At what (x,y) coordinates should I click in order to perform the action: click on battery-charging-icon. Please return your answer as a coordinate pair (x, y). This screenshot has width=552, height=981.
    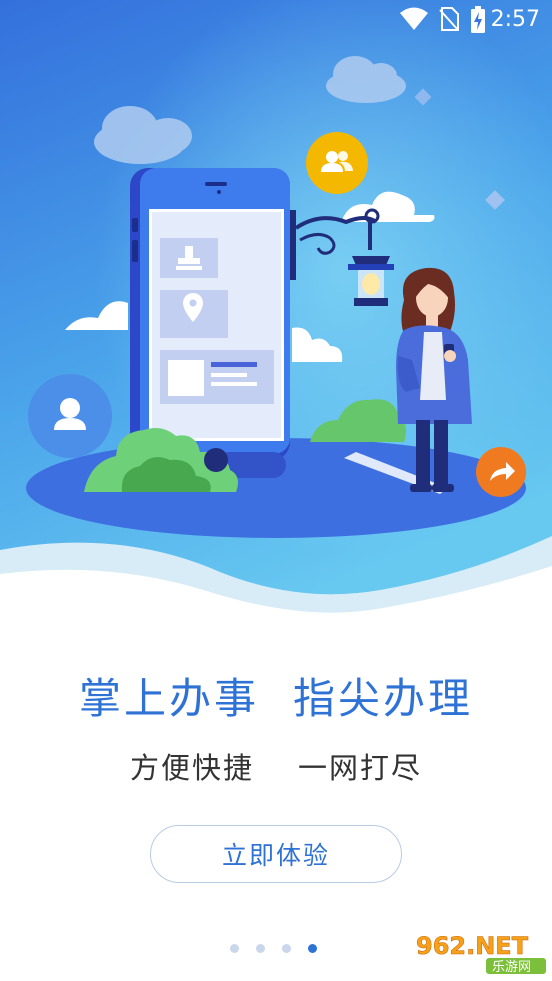
    Looking at the image, I should click on (478, 22).